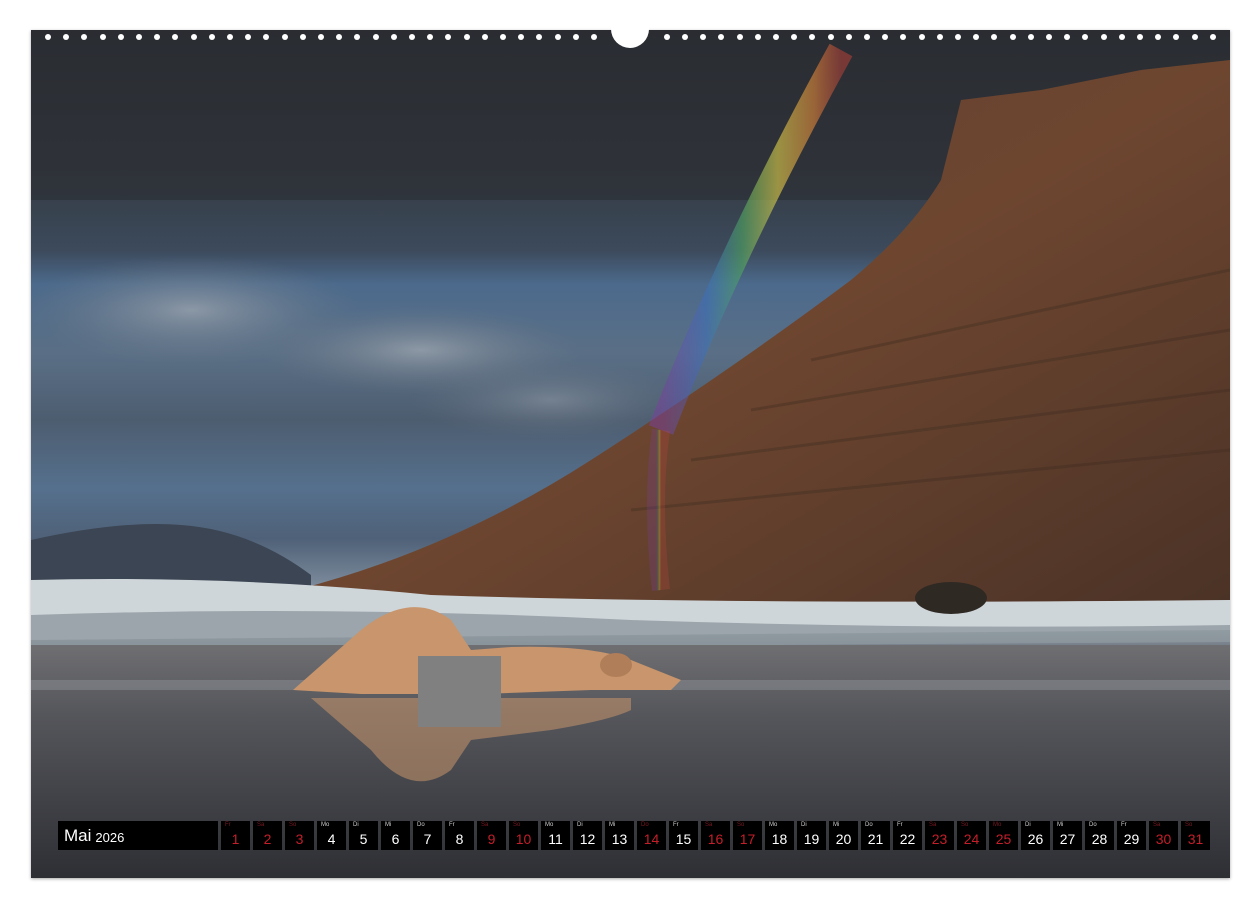 This screenshot has width=1260, height=908. What do you see at coordinates (299, 839) in the screenshot?
I see `day-number: 3` at bounding box center [299, 839].